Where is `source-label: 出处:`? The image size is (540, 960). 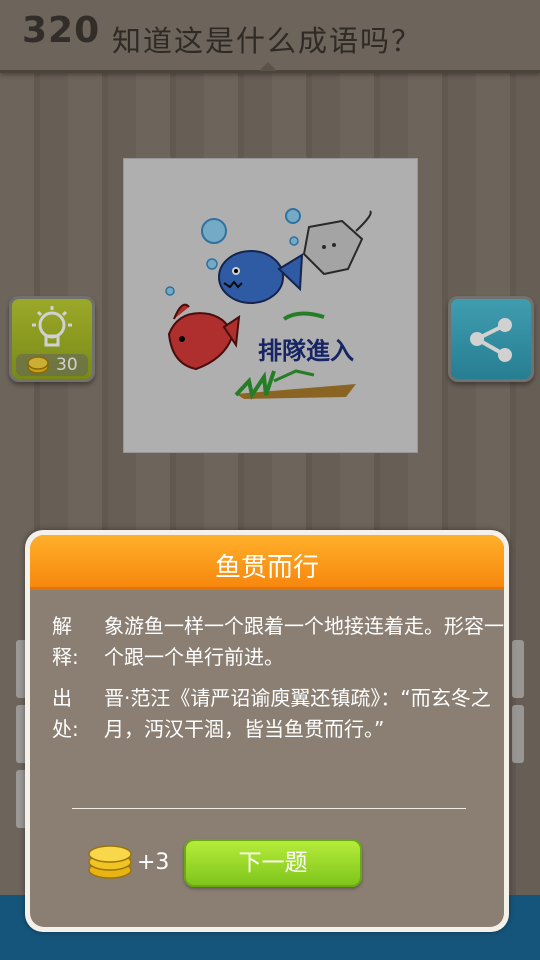
source-label: 出处: is located at coordinates (65, 713).